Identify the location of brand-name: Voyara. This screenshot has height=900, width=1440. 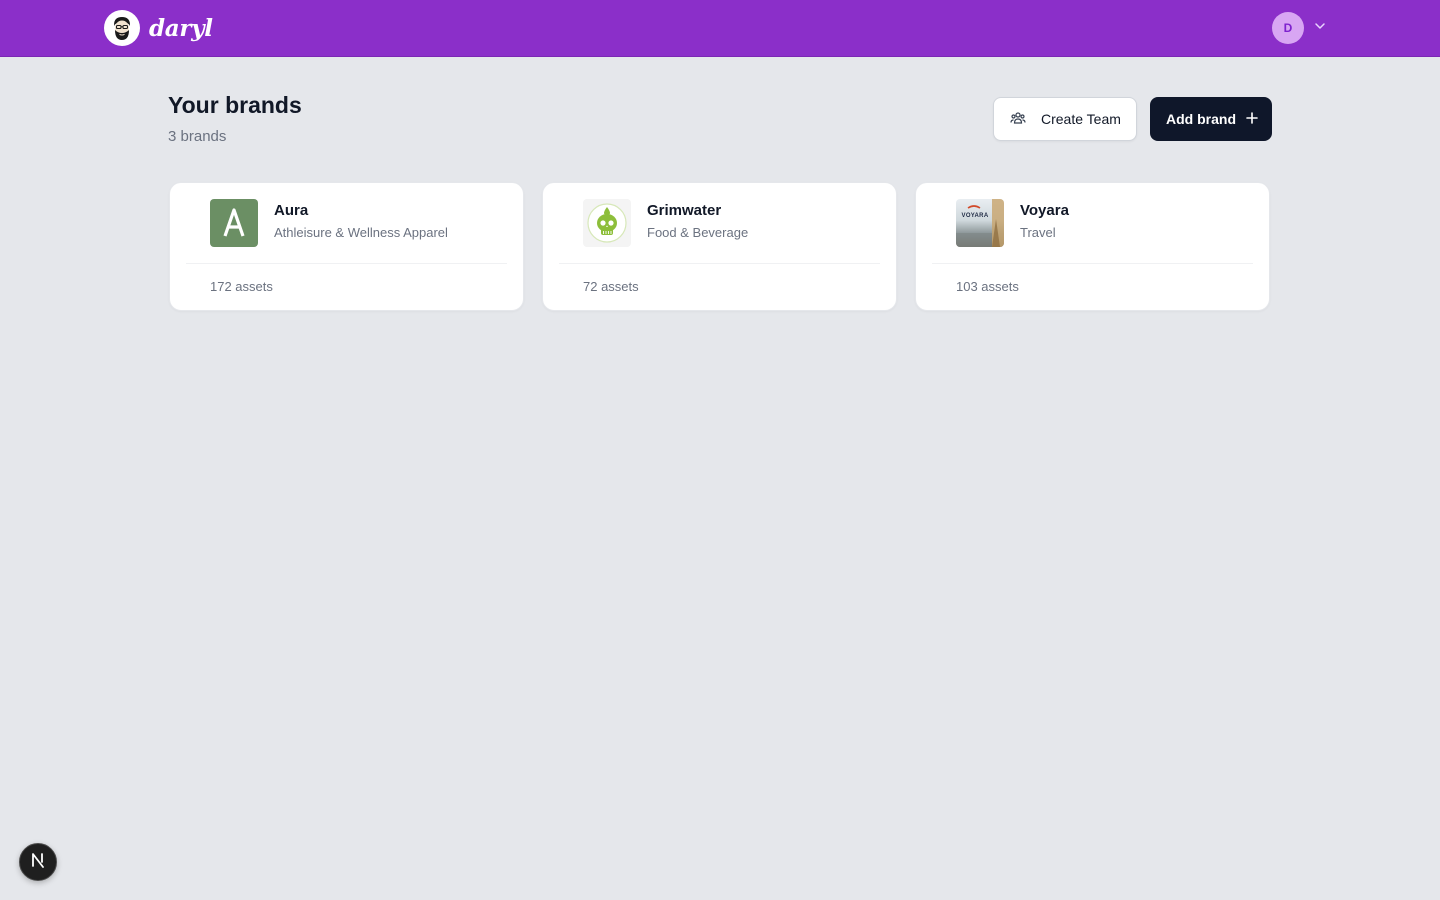
(1044, 210).